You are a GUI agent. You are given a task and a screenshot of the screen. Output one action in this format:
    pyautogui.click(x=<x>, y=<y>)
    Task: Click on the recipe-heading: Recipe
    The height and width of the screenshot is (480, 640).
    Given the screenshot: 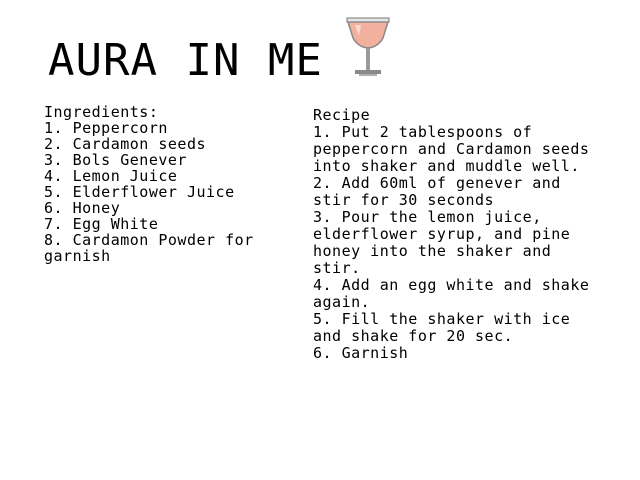 What is the action you would take?
    pyautogui.click(x=342, y=115)
    